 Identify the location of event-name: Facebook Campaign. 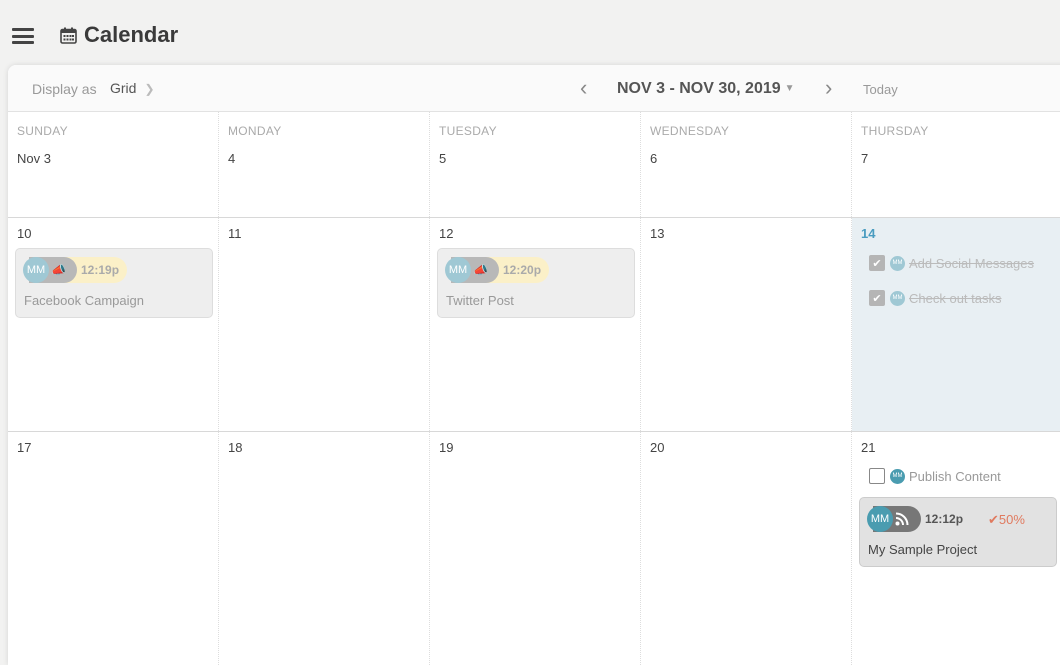
(84, 300).